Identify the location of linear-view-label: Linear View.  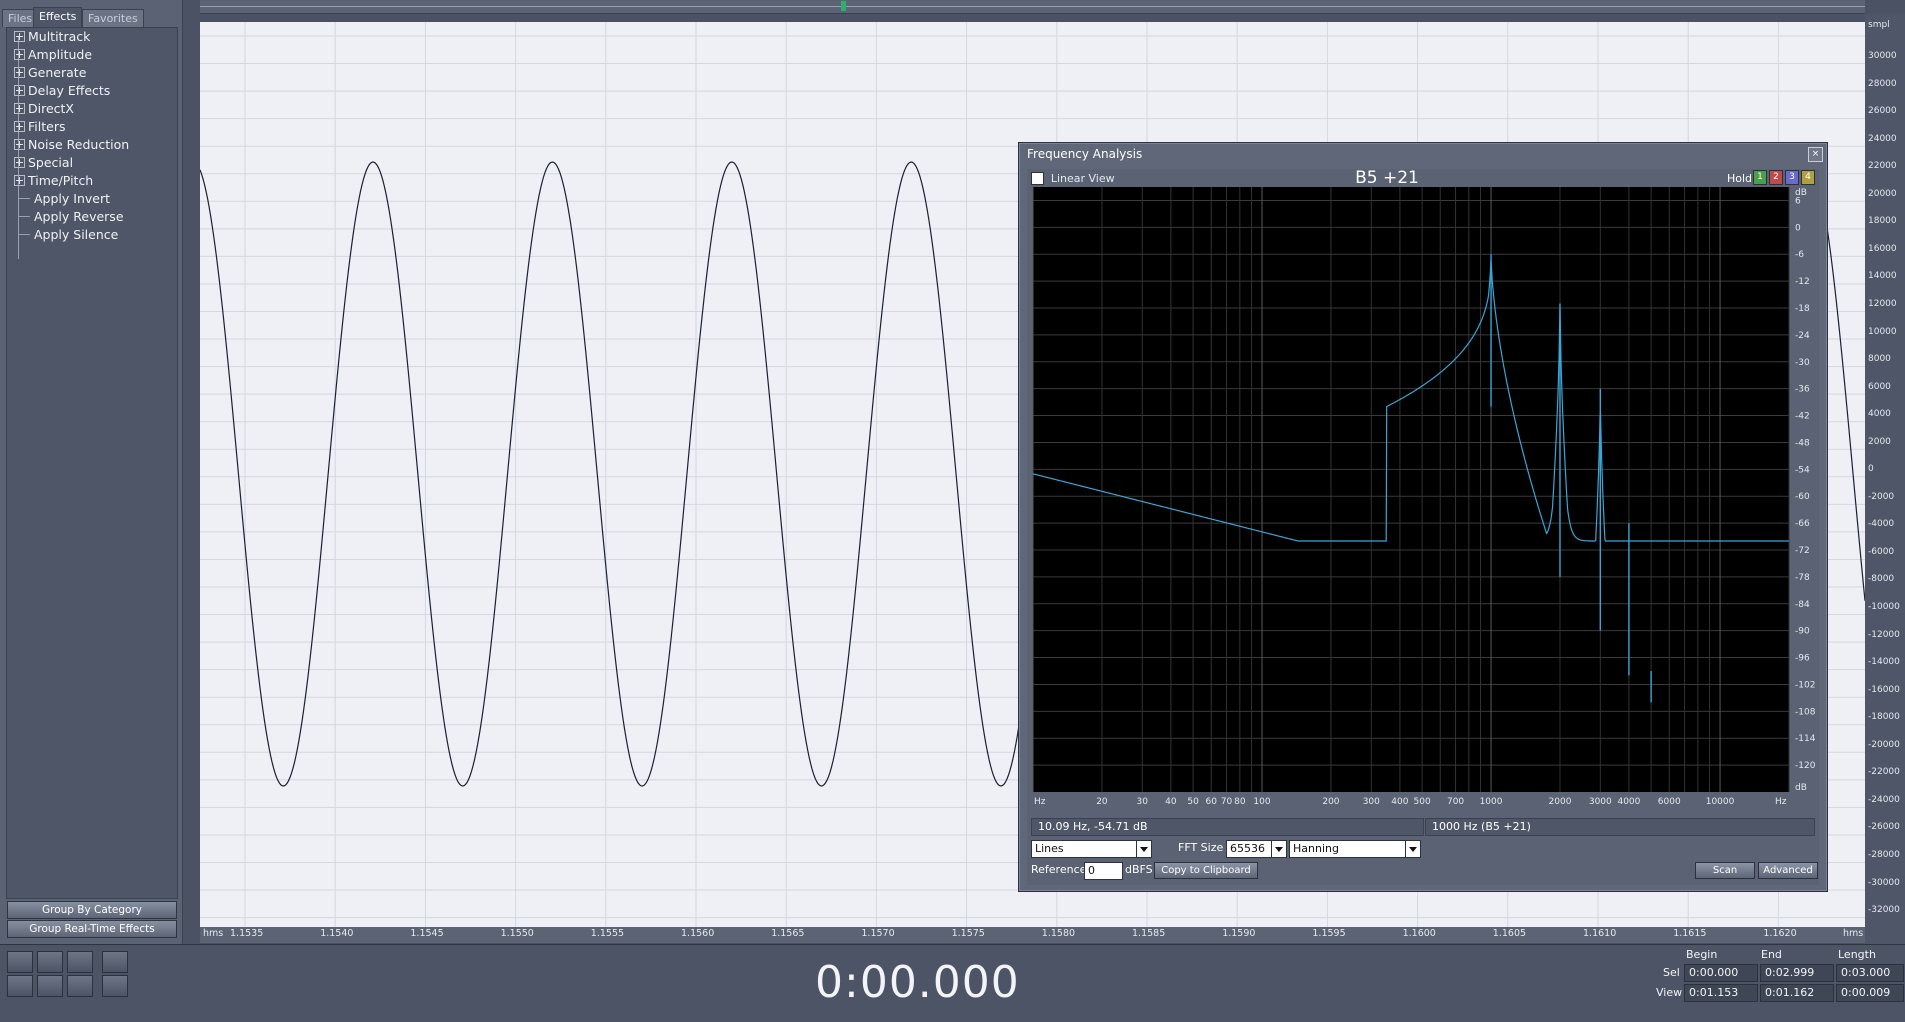
(1082, 178).